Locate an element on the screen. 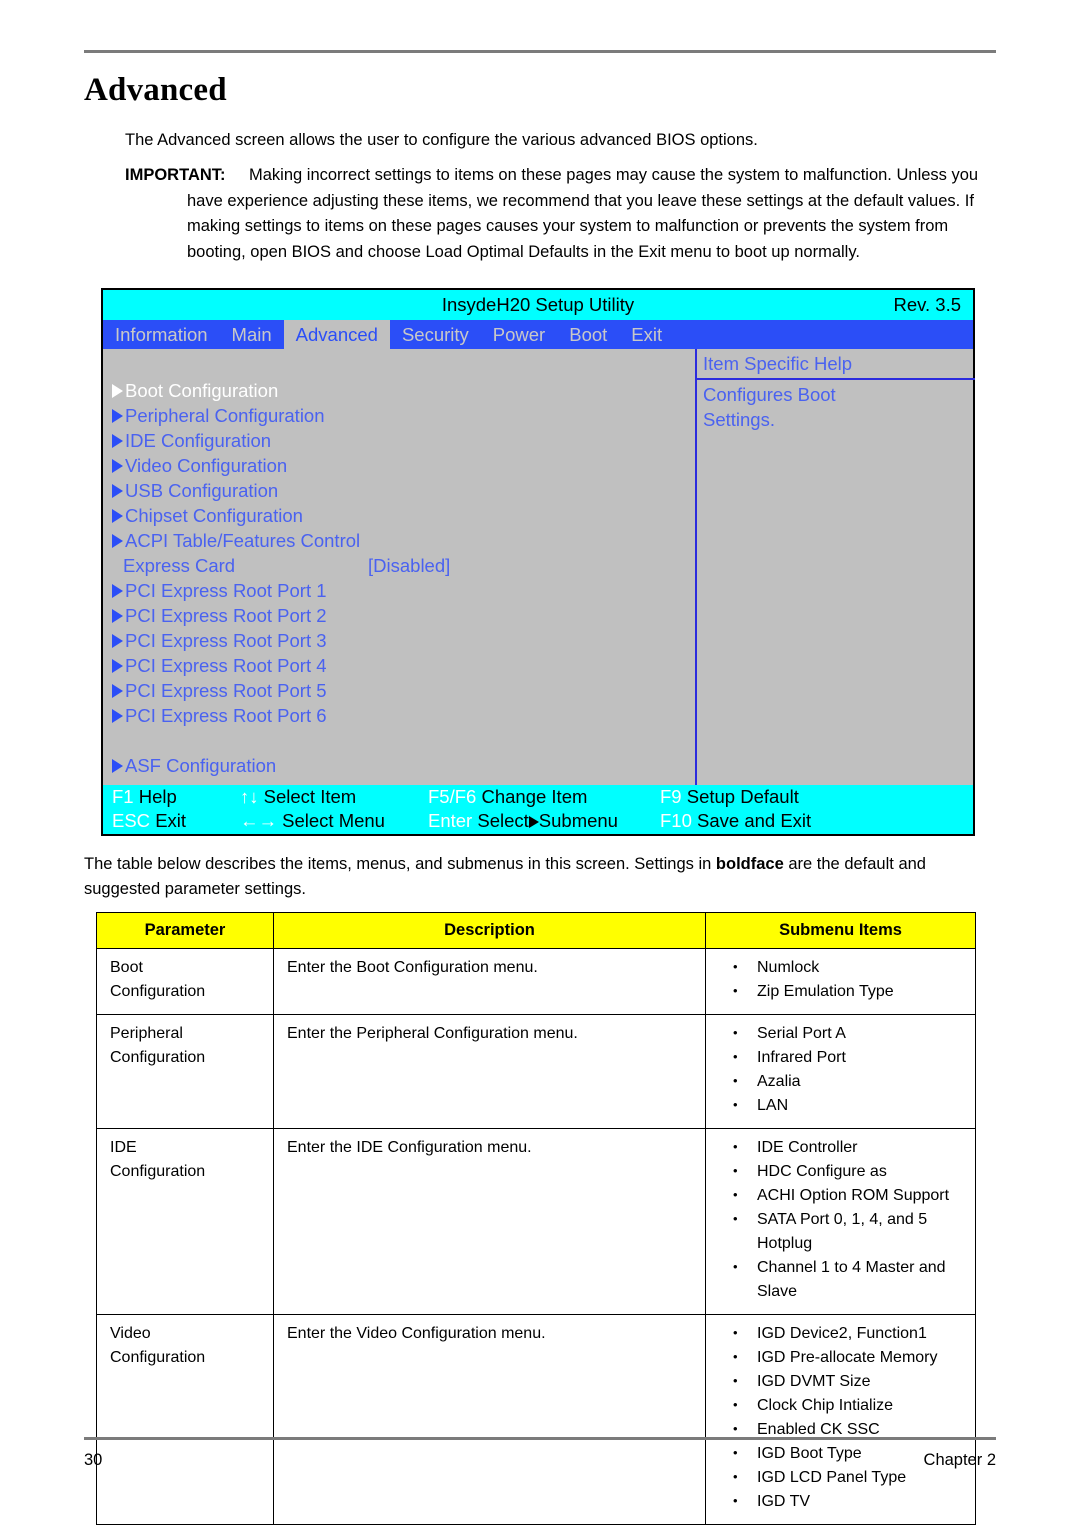 The height and width of the screenshot is (1525, 1080). bios-item-pci-express-root-port-5: PCI Express Root Port 5 is located at coordinates (399, 690).